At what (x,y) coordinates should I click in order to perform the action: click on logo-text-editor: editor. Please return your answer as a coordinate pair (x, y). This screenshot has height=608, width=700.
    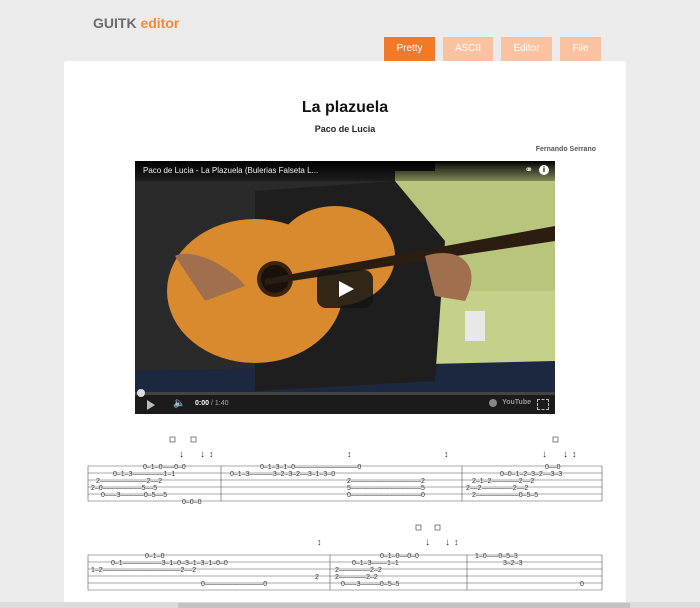
    Looking at the image, I should click on (160, 23).